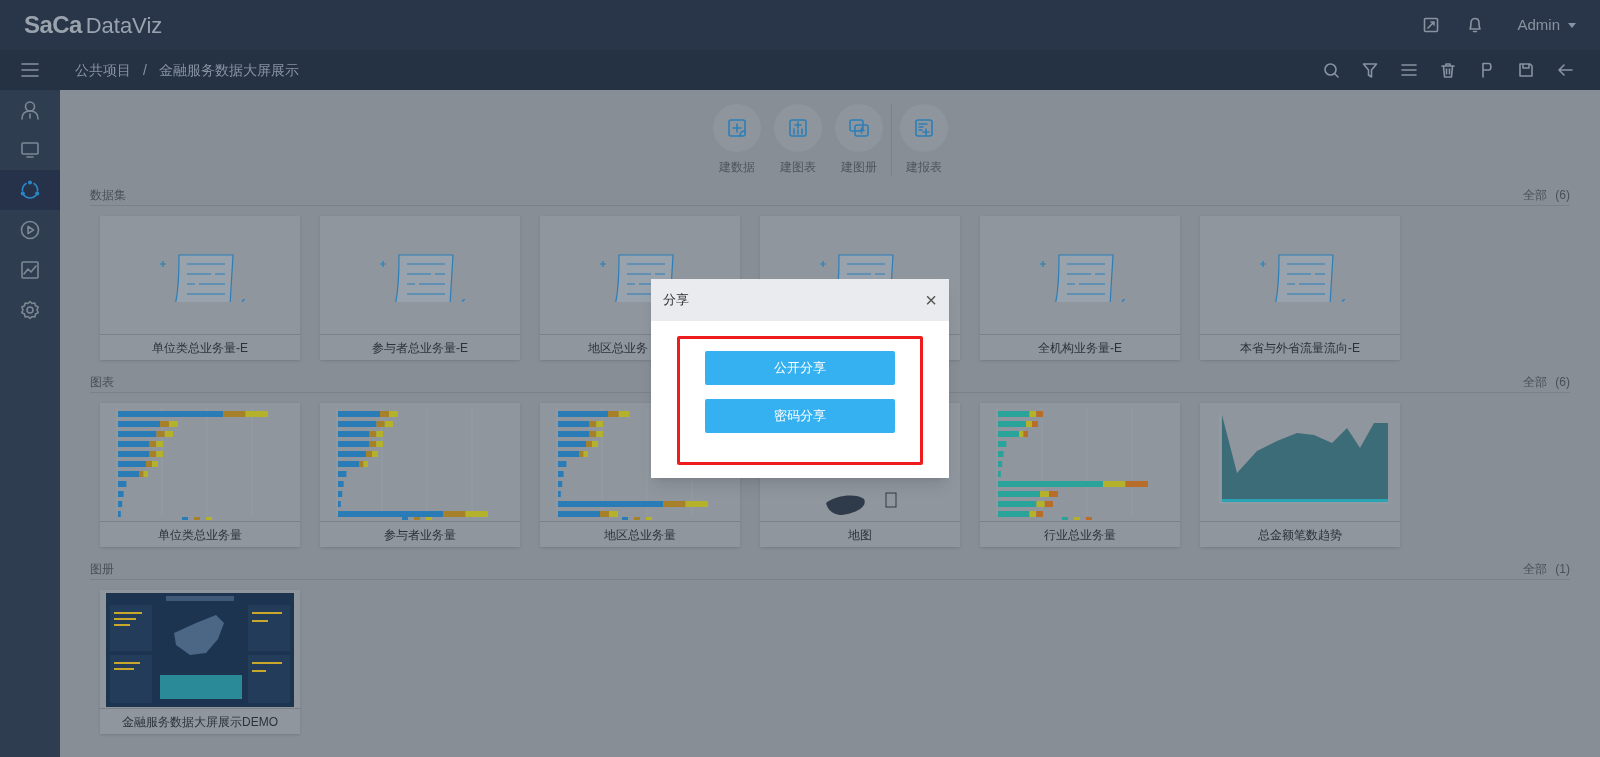  What do you see at coordinates (200, 348) in the screenshot?
I see `card-title: 单位类总业务量-E` at bounding box center [200, 348].